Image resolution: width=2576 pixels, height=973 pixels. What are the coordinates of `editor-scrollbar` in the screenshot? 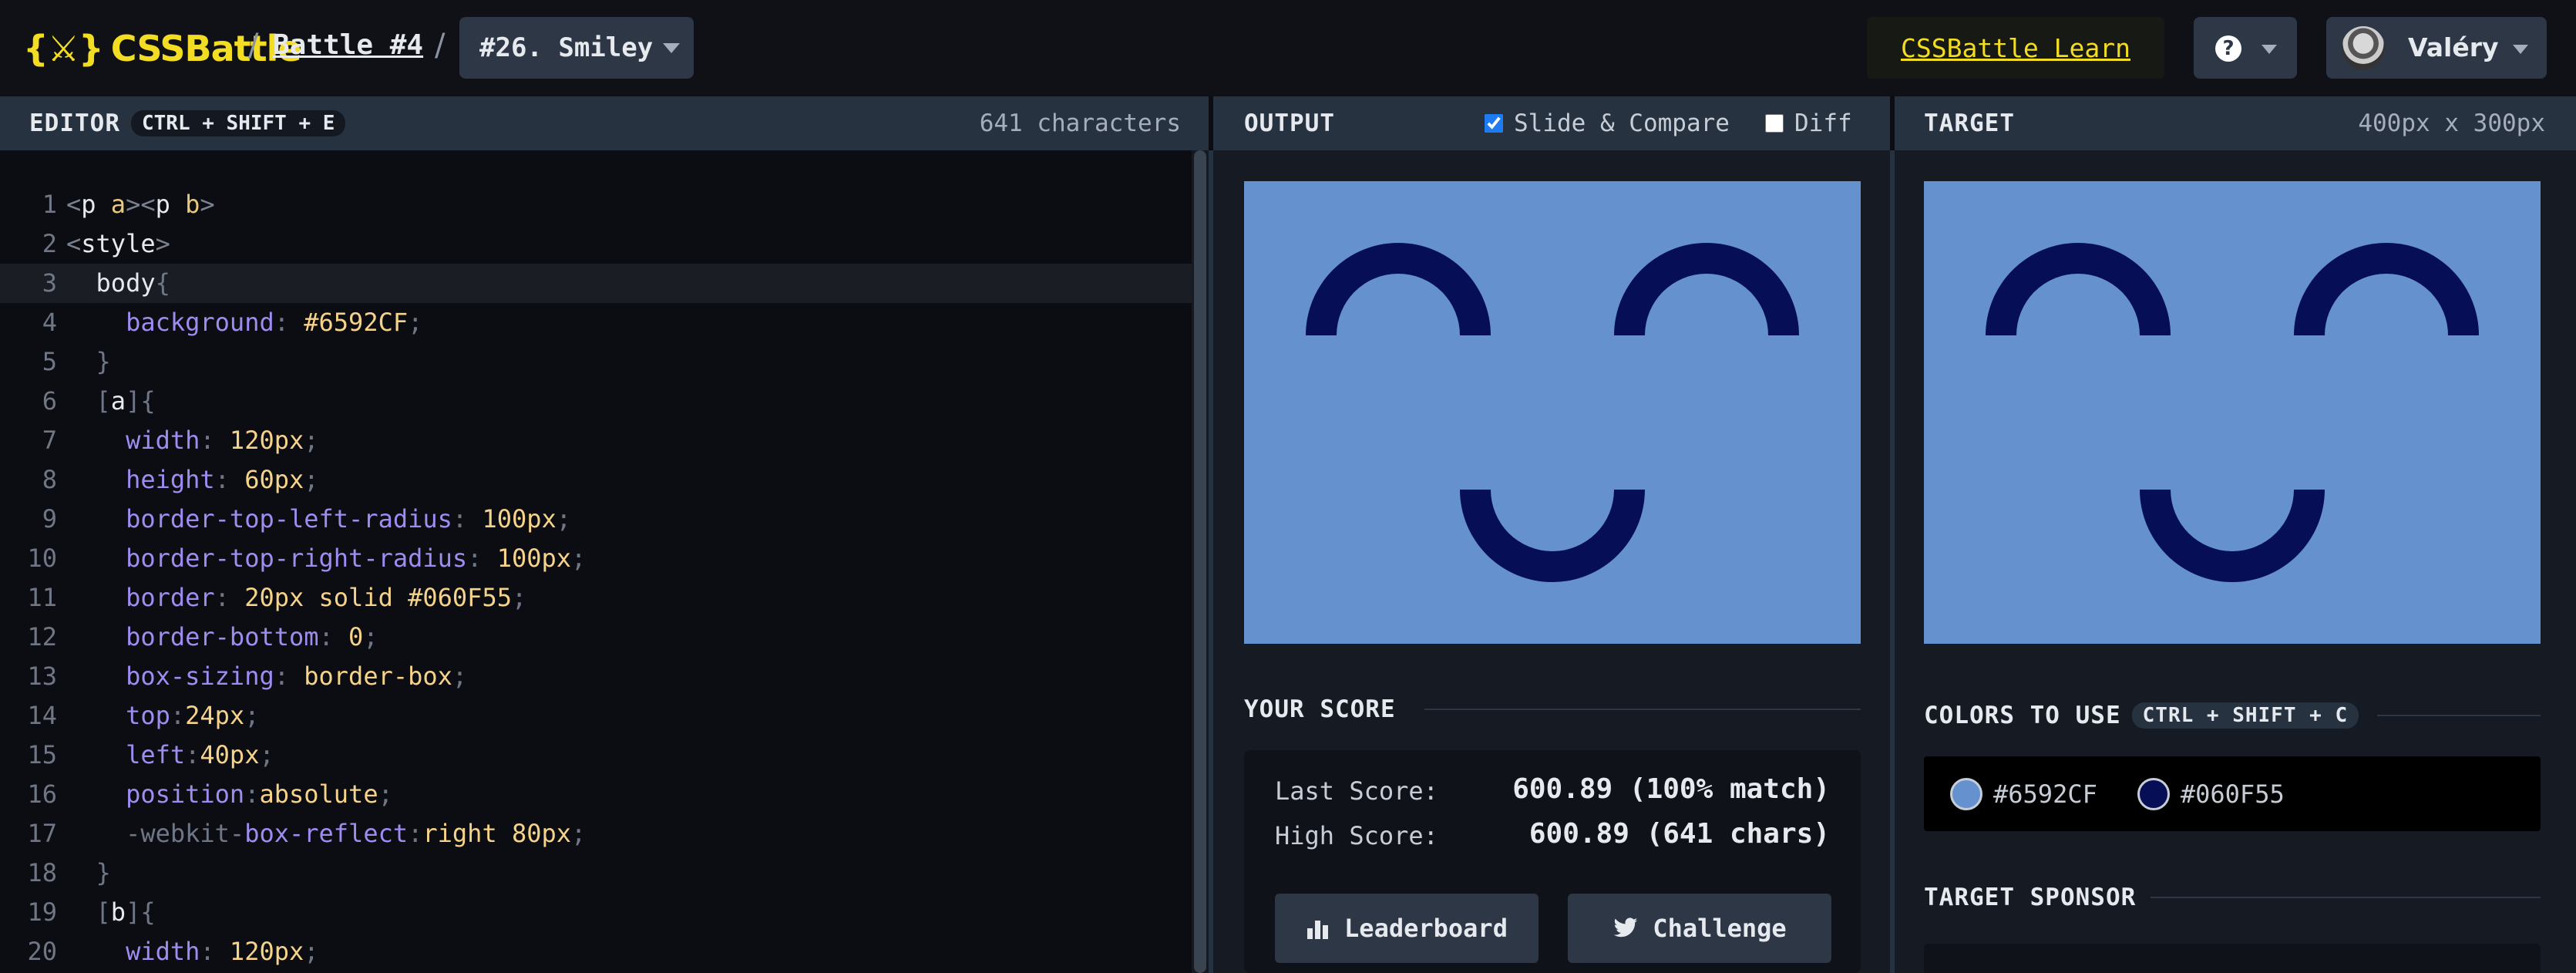 It's located at (1200, 561).